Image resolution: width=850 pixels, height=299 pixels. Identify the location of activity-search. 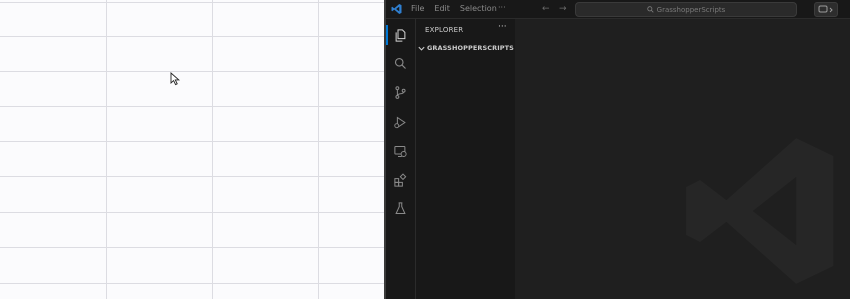
(400, 63).